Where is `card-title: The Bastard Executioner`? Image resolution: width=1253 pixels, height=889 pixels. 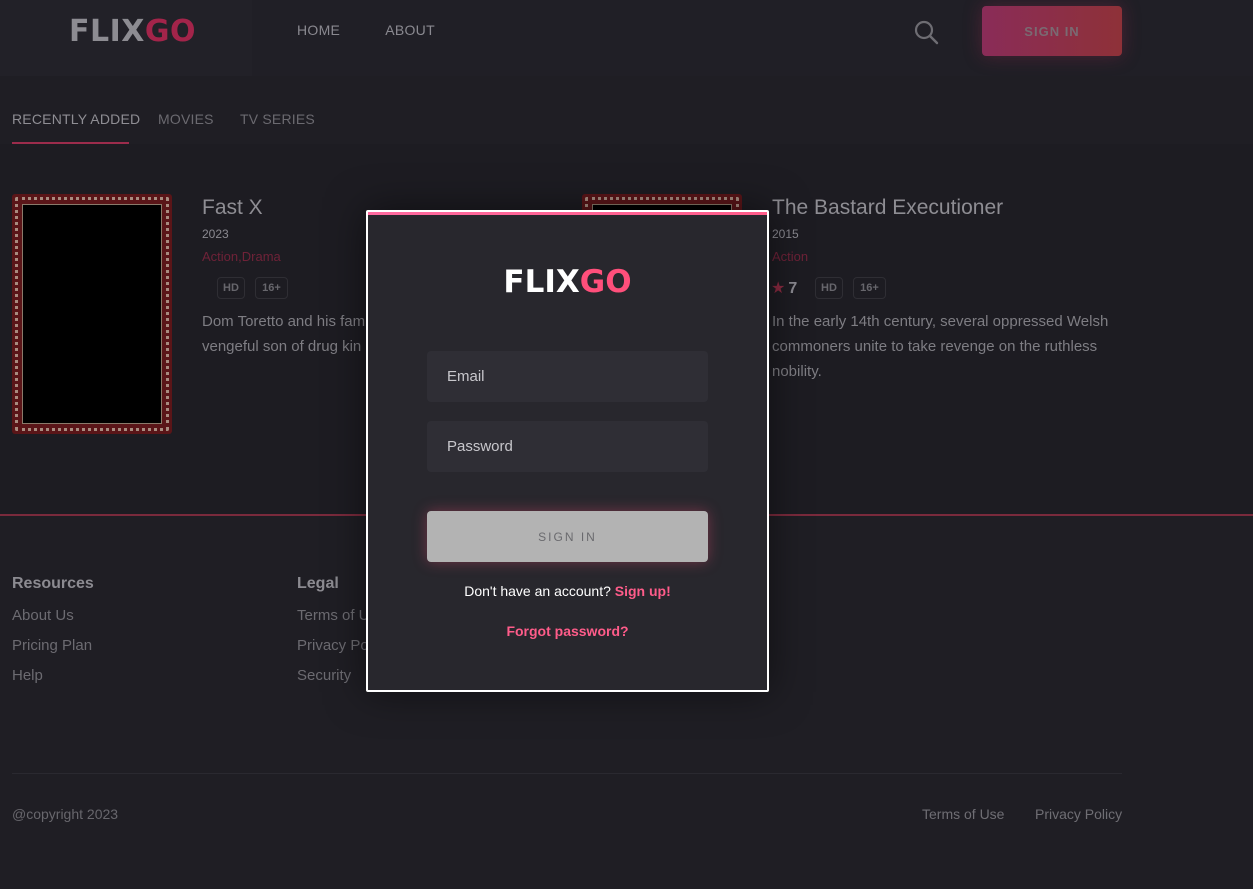
card-title: The Bastard Executioner is located at coordinates (887, 208).